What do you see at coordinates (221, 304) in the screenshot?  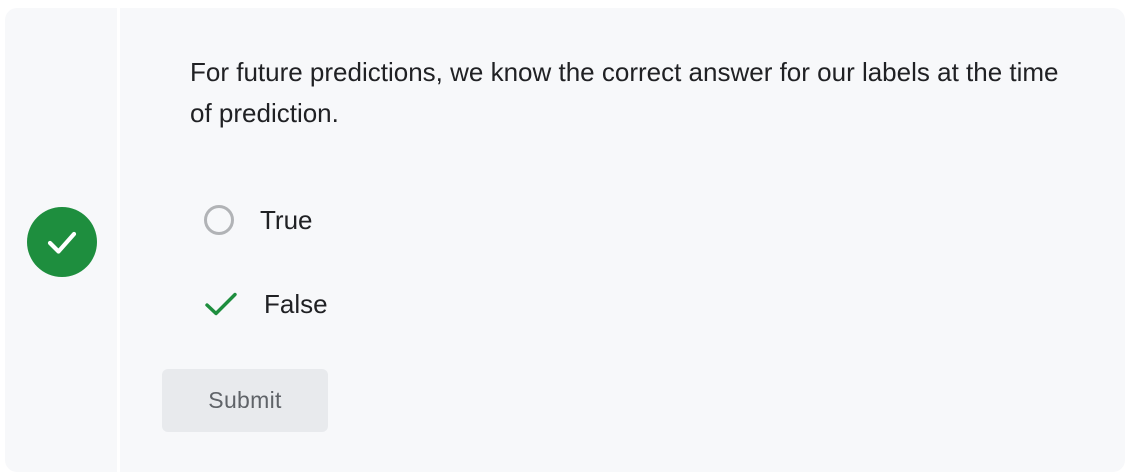 I see `check-icon` at bounding box center [221, 304].